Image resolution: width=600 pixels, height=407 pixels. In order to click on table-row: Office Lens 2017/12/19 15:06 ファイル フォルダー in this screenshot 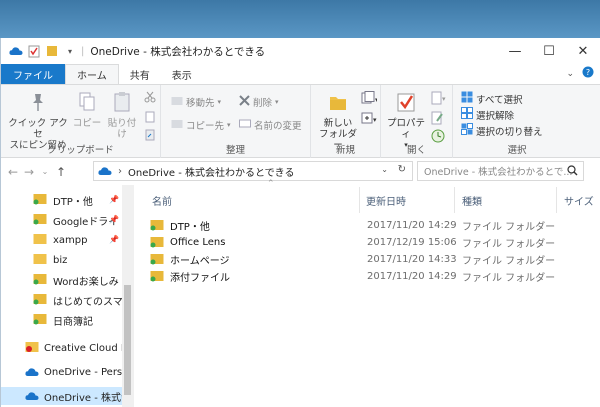, I will do `click(374, 242)`.